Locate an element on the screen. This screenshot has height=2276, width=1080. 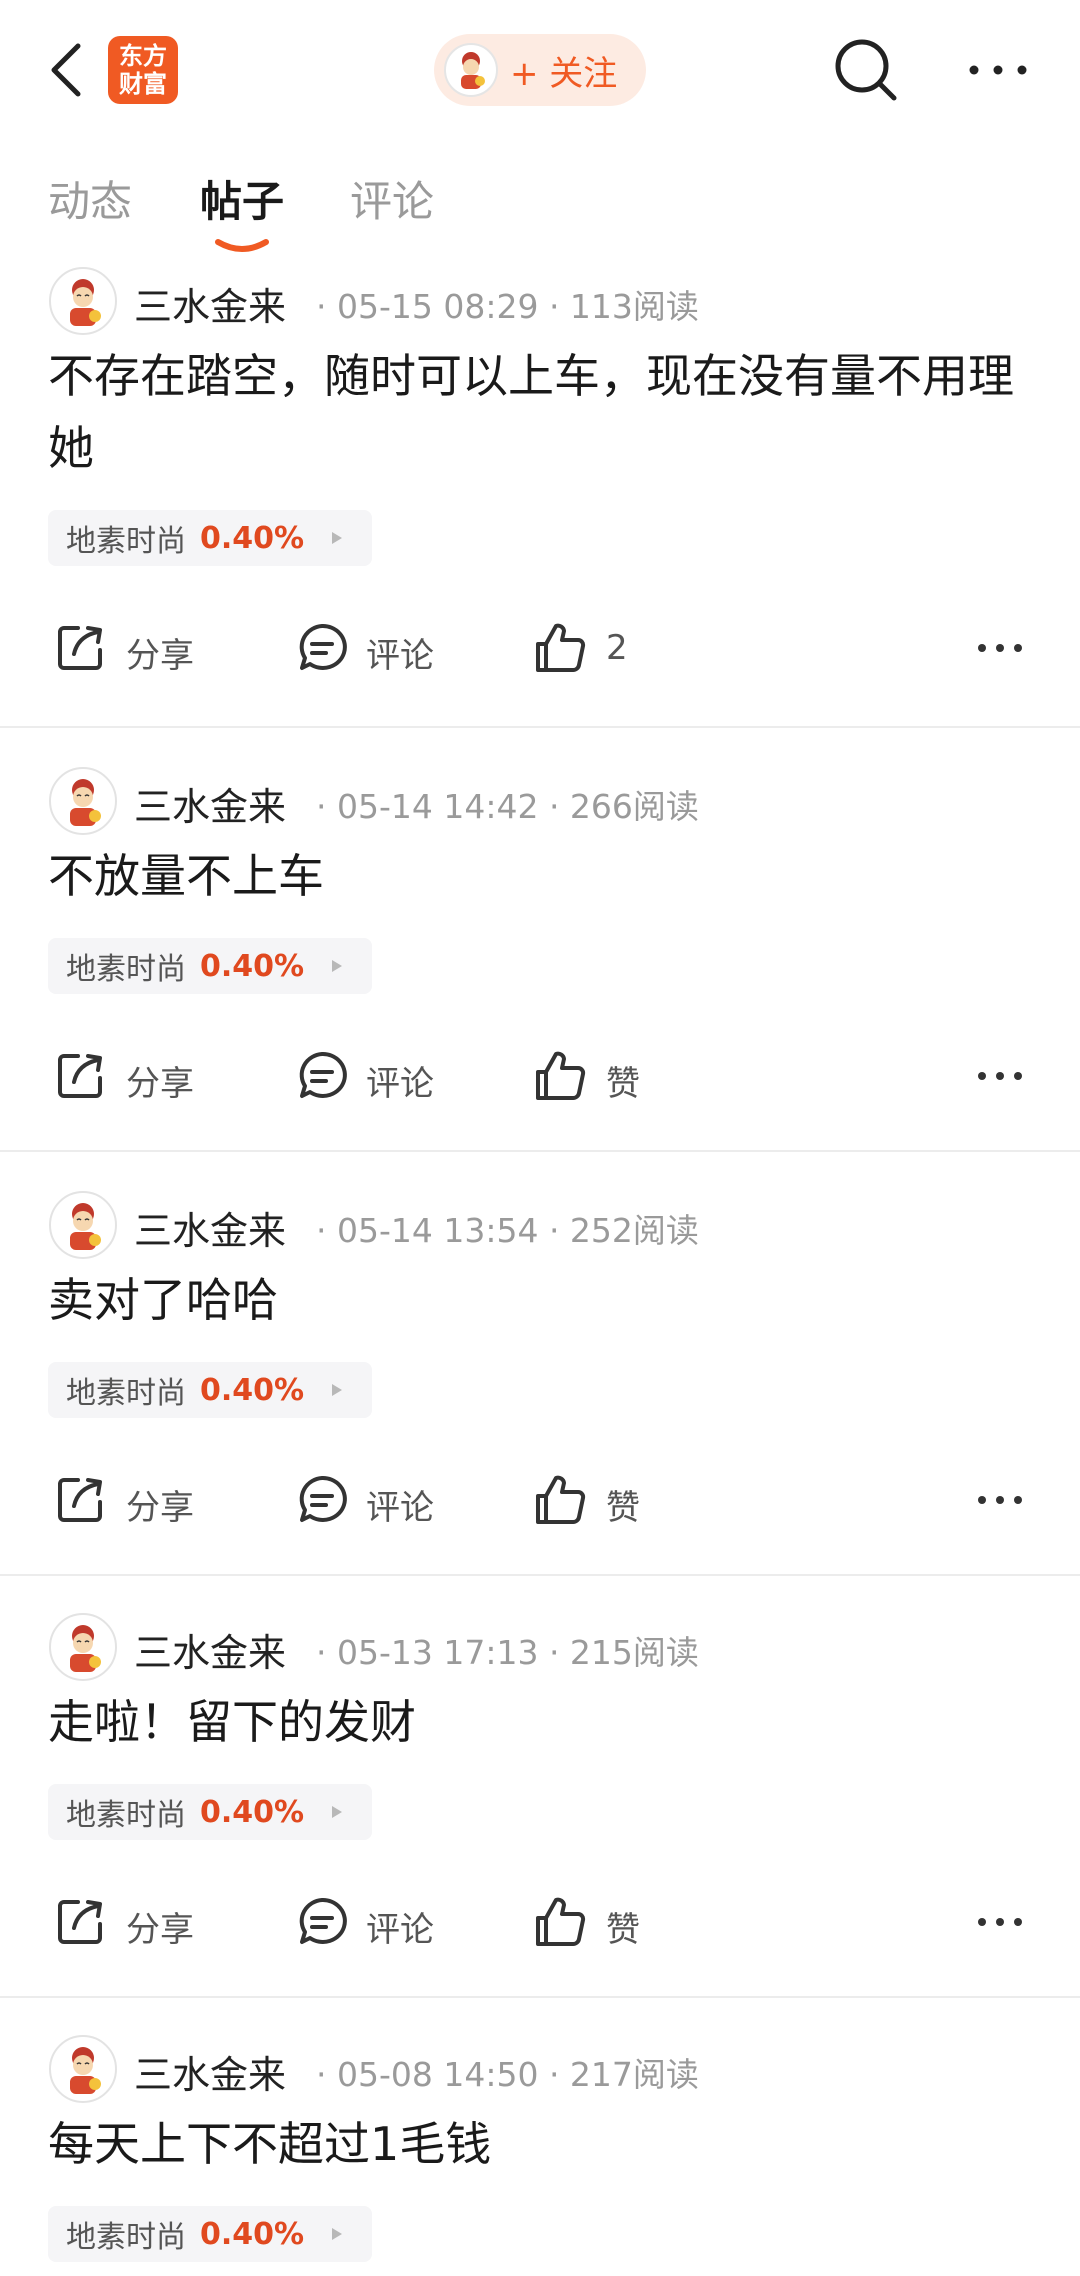
post-text: 走啦！留下的发财 is located at coordinates (543, 1722).